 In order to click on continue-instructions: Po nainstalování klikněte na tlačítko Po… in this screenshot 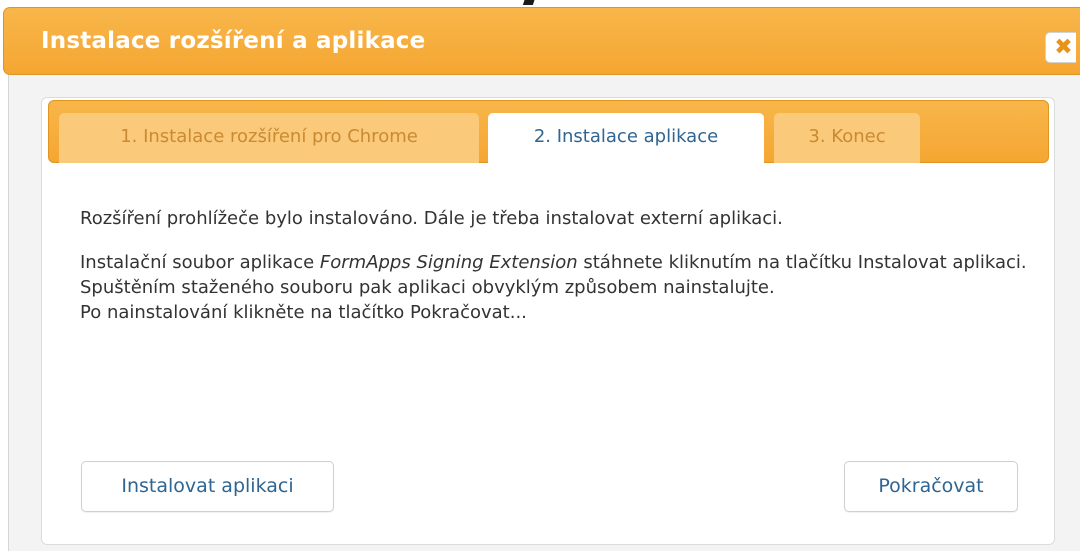, I will do `click(303, 312)`.